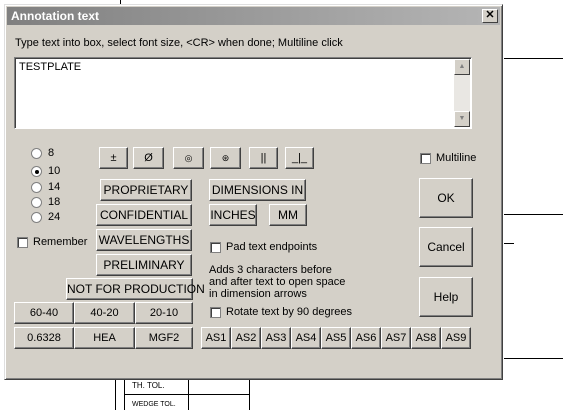 The width and height of the screenshot is (563, 410). I want to click on preset-hea-label: HEA, so click(104, 338).